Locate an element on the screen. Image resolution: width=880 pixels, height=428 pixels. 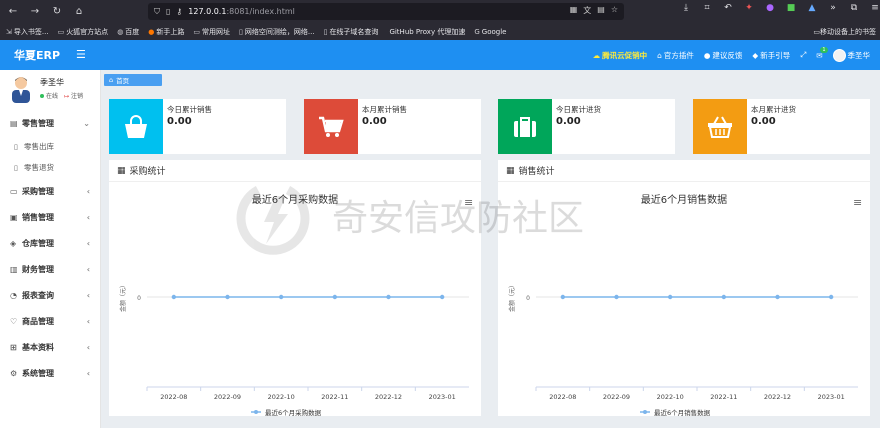
sidebar-item-finance: ▥ 财务管理 ‹ is located at coordinates (50, 269).